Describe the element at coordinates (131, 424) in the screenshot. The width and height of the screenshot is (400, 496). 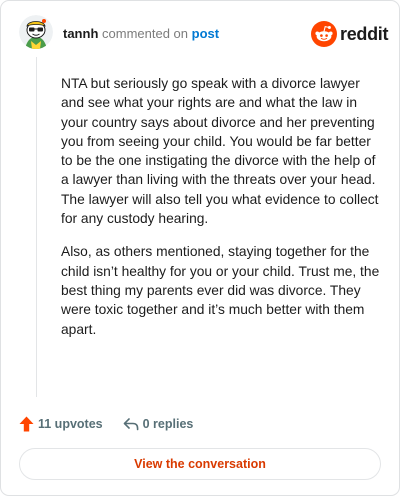
I see `reply-arrow-icon` at that location.